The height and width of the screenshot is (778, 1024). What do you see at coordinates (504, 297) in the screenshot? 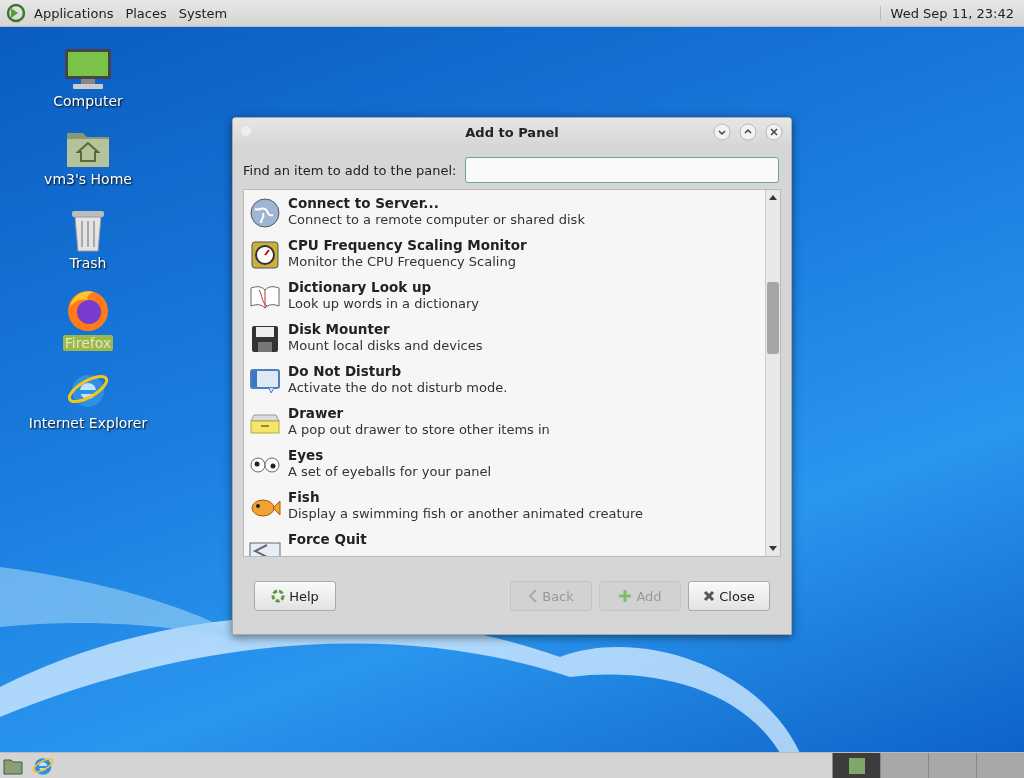
I see `panel-item: Dictionary Look up Look up words in a dictionary` at bounding box center [504, 297].